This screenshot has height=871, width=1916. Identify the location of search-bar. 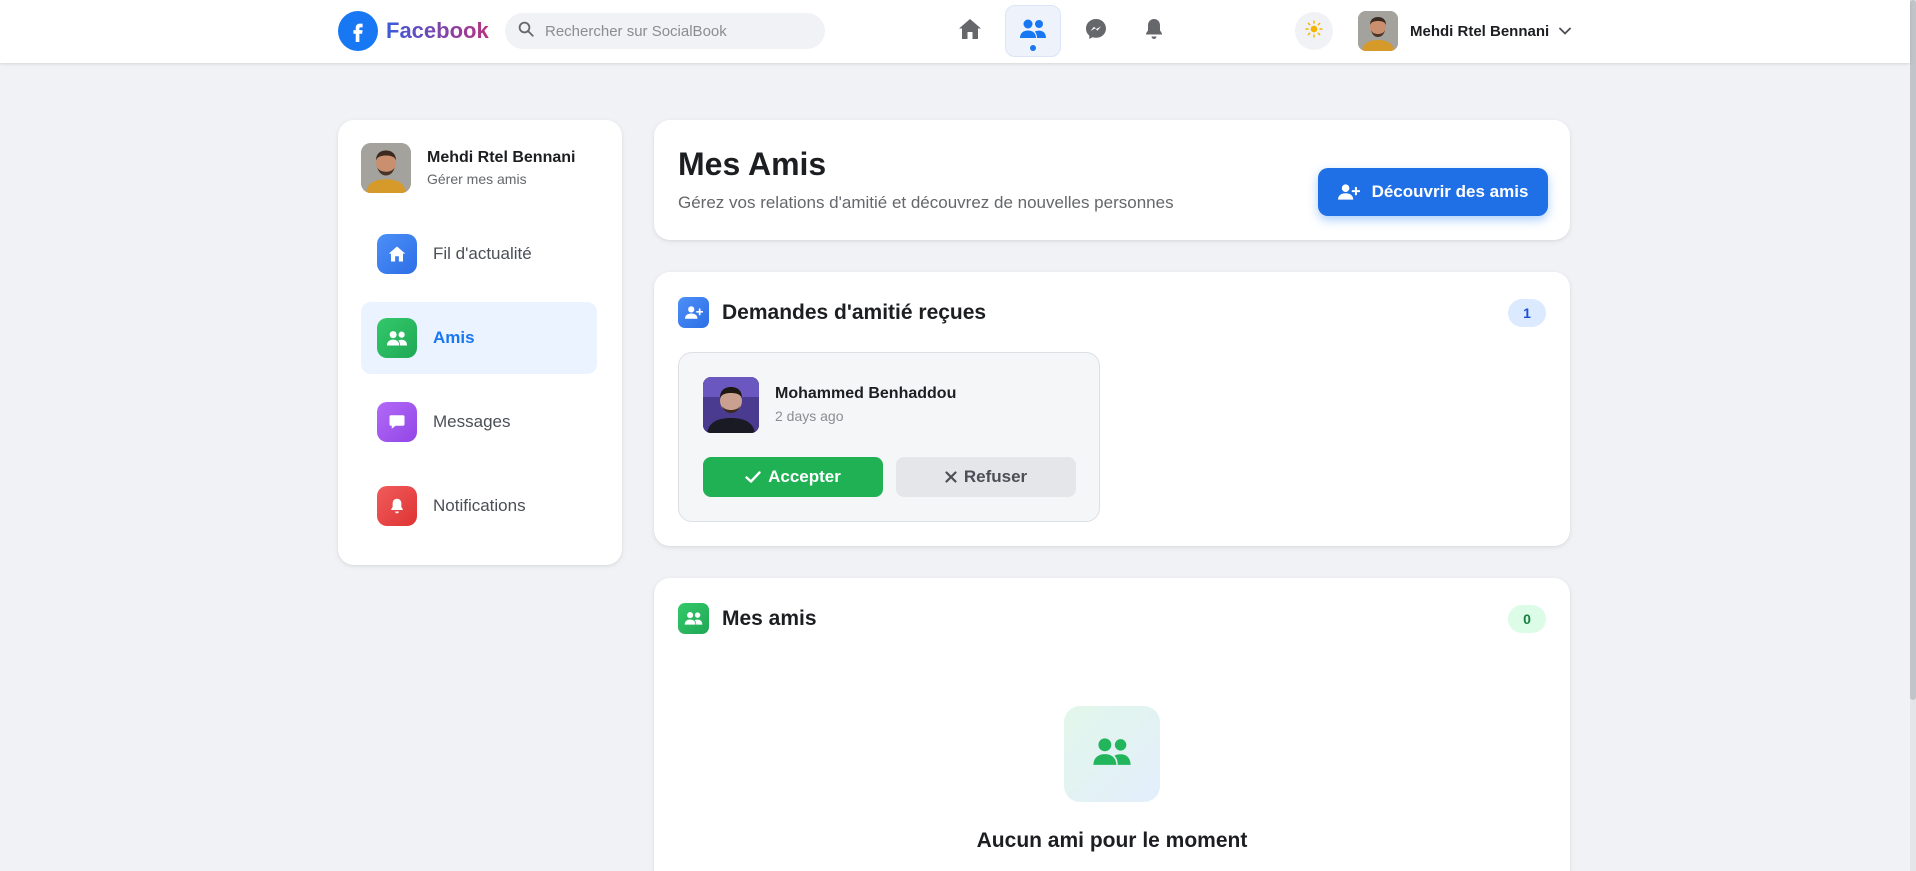
(665, 31).